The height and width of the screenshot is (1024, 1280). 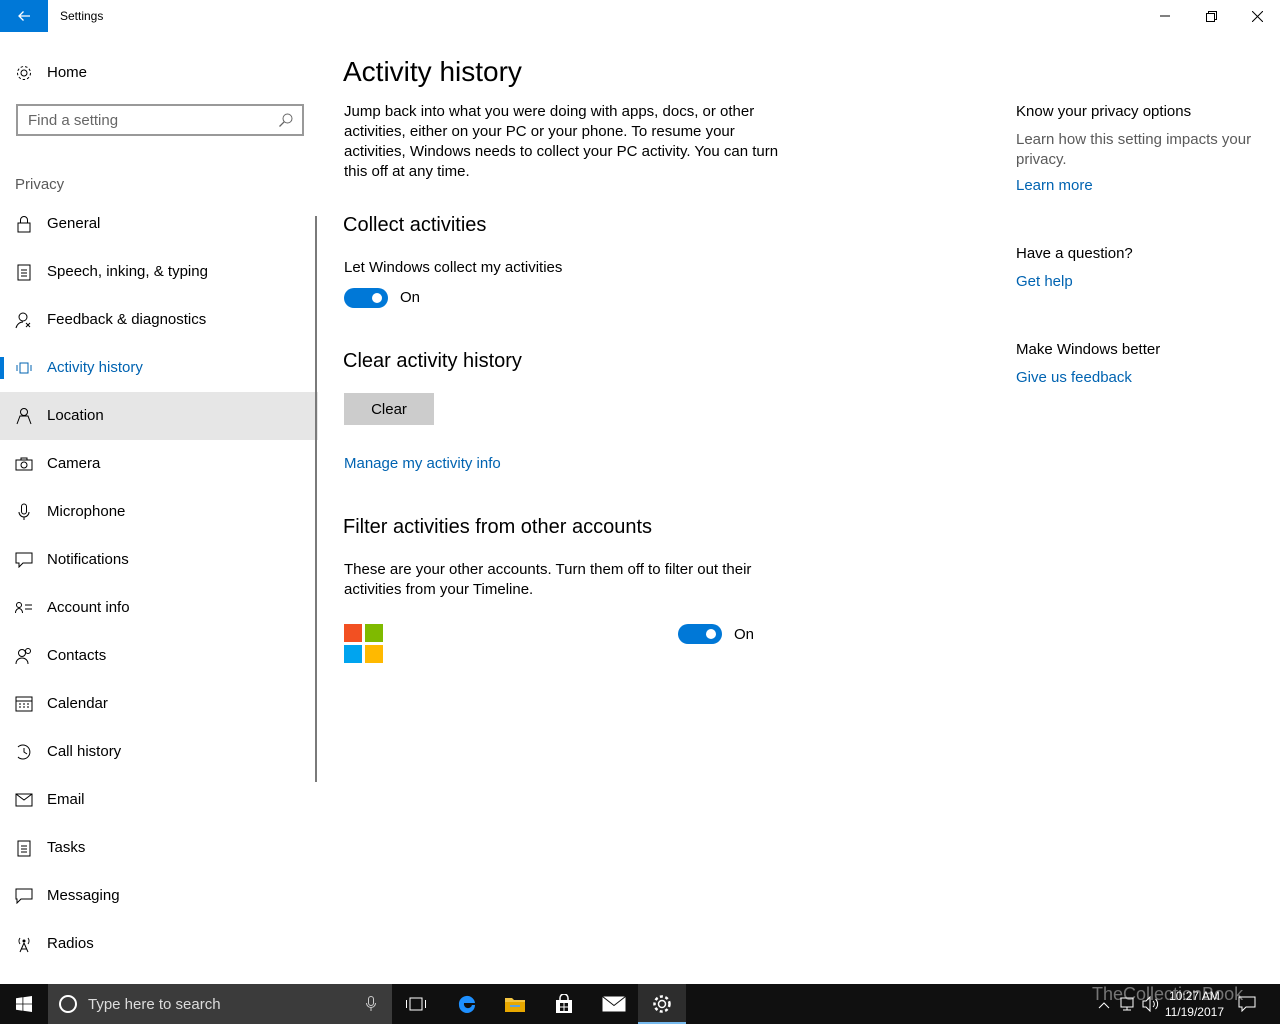 What do you see at coordinates (432, 71) in the screenshot?
I see `page-title: Activity history` at bounding box center [432, 71].